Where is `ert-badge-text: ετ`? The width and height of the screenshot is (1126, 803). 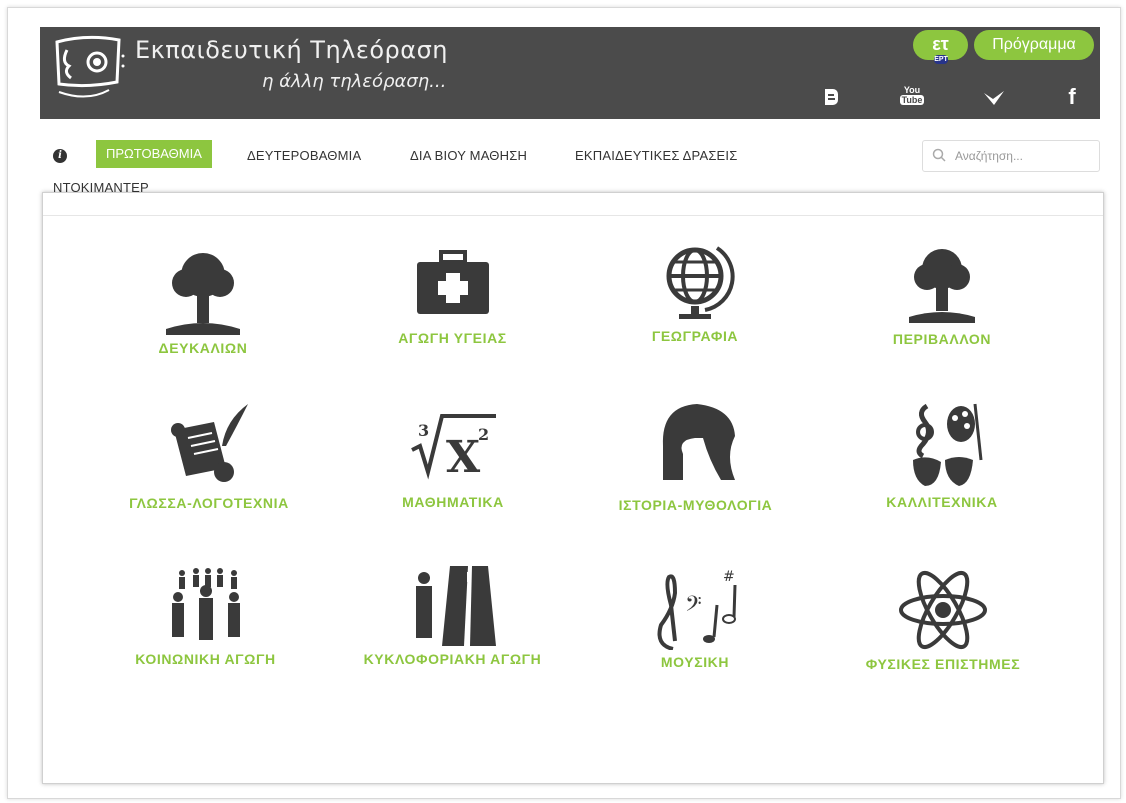
ert-badge-text: ετ is located at coordinates (940, 44).